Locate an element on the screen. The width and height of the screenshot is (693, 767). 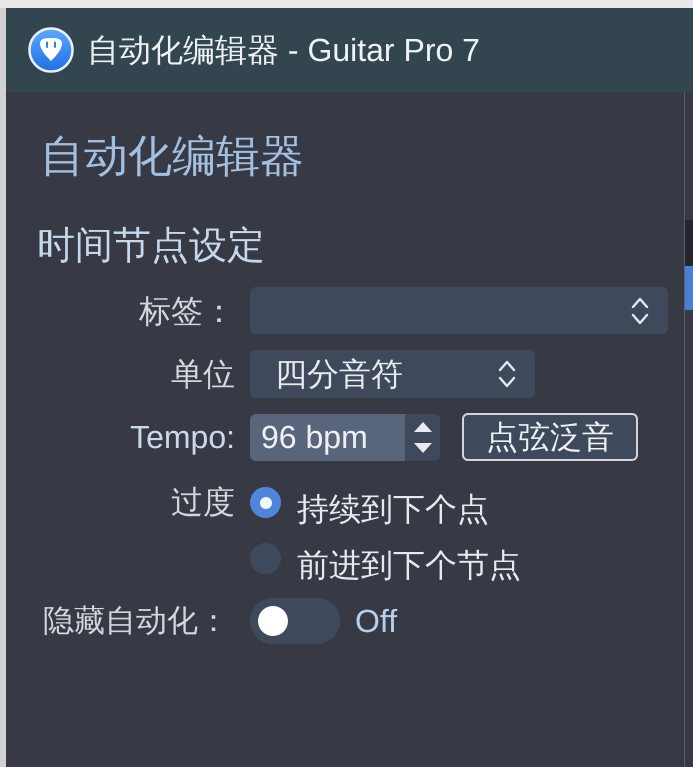
down-triangle-icon is located at coordinates (423, 447).